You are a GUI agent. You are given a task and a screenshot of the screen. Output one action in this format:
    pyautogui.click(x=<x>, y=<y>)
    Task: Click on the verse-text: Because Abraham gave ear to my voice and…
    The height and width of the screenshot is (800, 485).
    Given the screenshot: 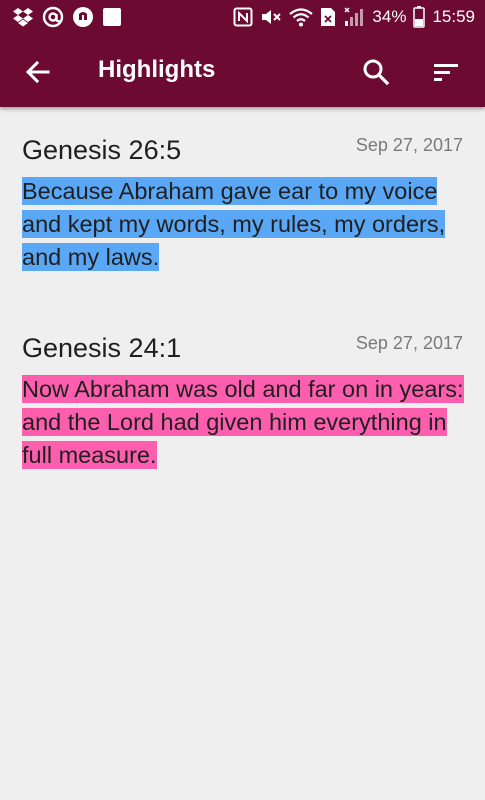 What is the action you would take?
    pyautogui.click(x=244, y=224)
    